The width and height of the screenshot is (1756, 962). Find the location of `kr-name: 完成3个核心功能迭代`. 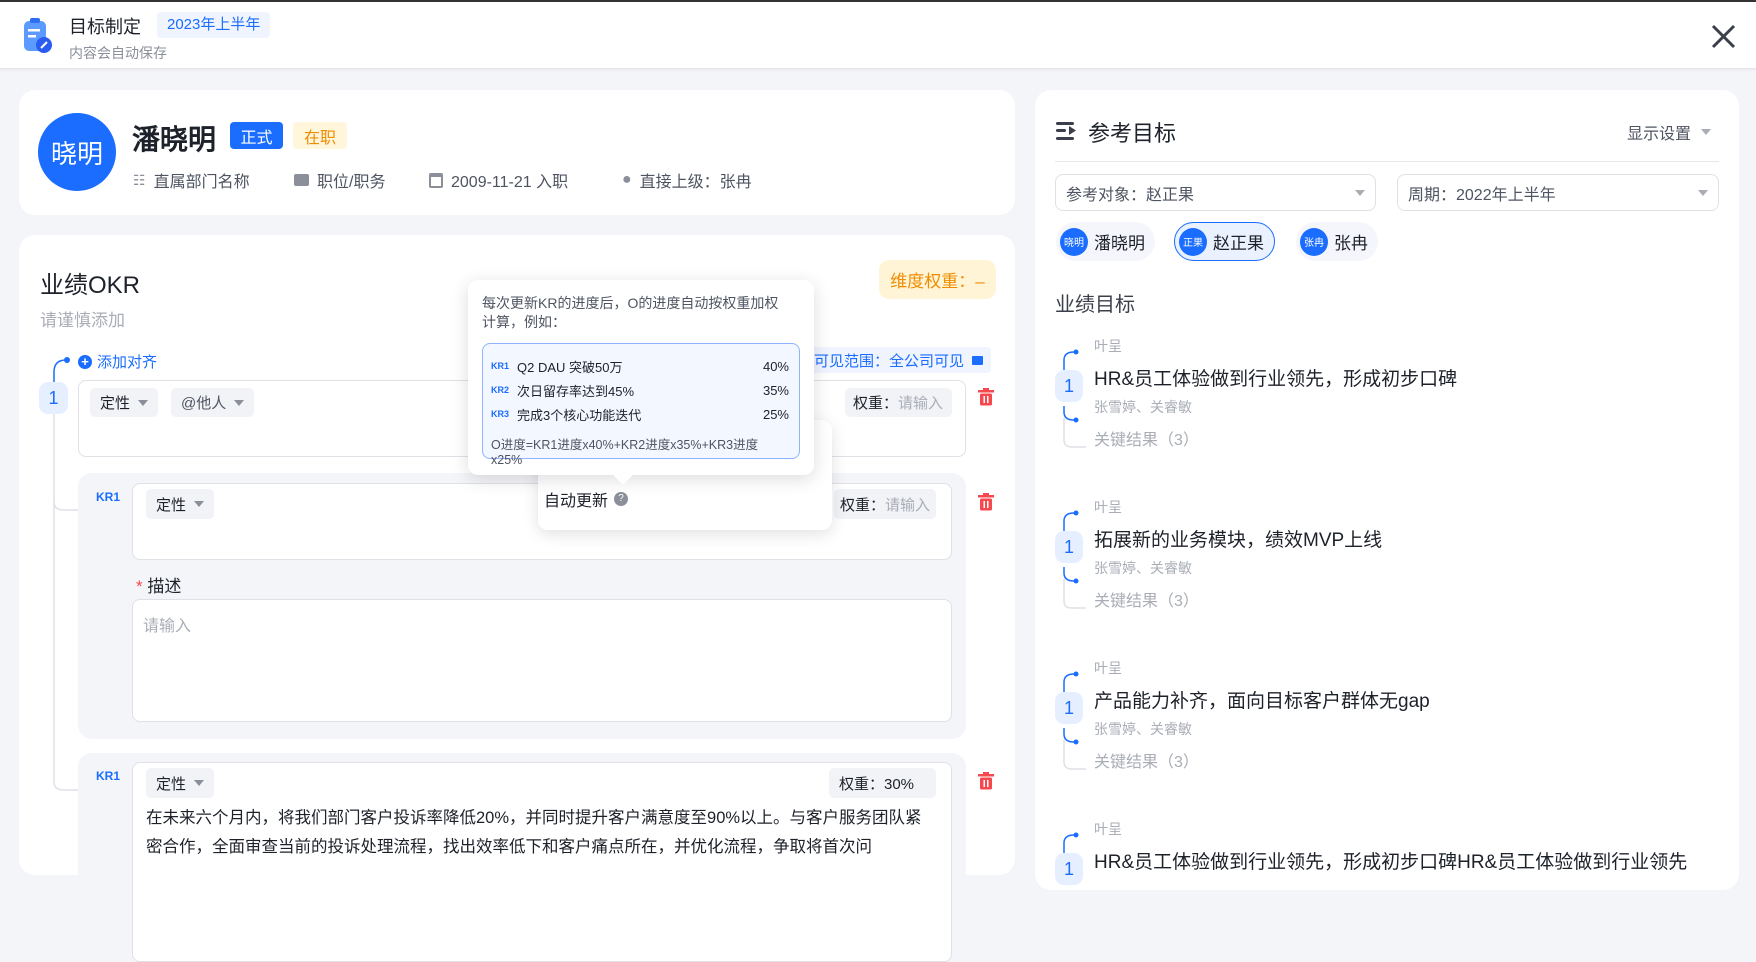

kr-name: 完成3个核心功能迭代 is located at coordinates (579, 415).